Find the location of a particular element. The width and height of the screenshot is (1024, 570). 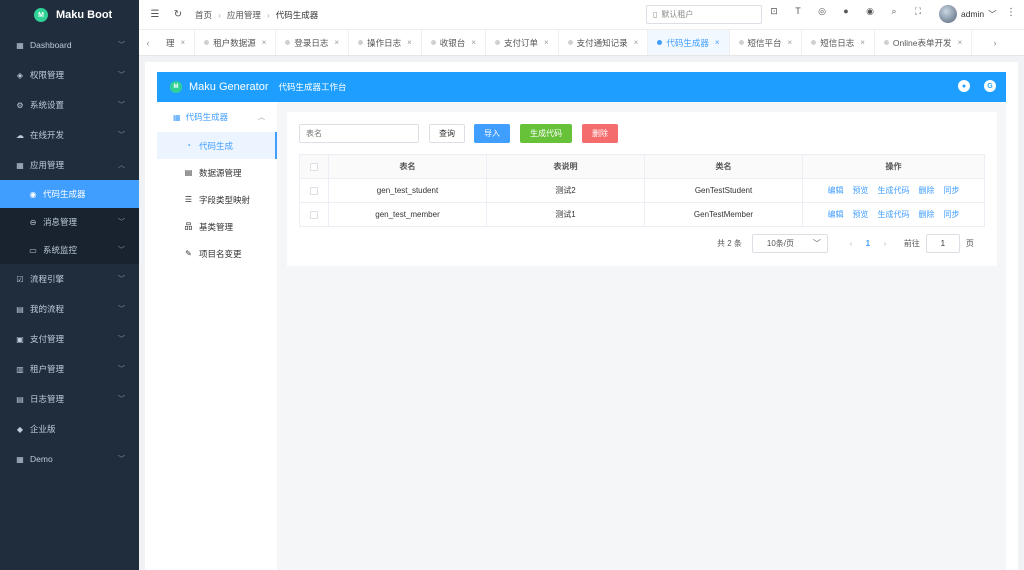

header-toolbar: ⊡ T ◎ ● ◉ ⌕ ⛶ is located at coordinates (846, 11).